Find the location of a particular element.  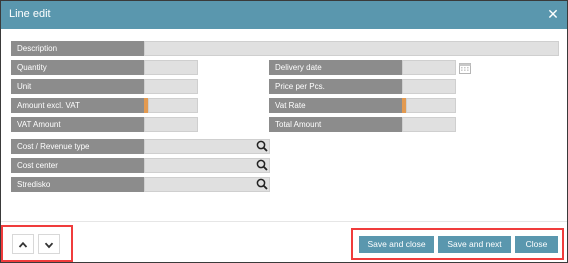

chevron-down-icon is located at coordinates (49, 245).